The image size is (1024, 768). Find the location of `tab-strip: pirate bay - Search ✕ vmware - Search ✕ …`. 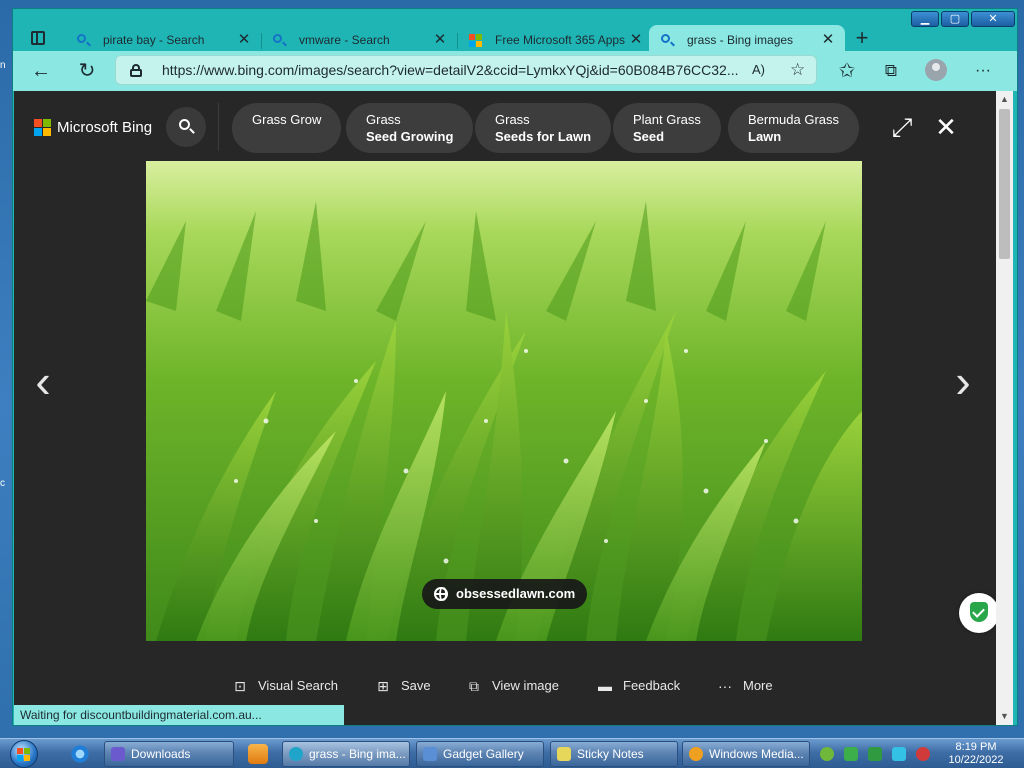

tab-strip: pirate bay - Search ✕ vmware - Search ✕ … is located at coordinates (515, 38).